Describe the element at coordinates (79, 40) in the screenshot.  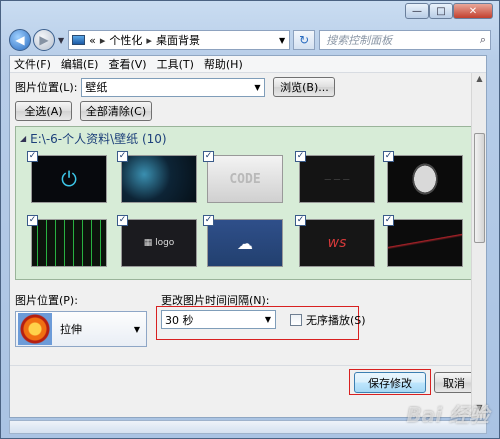
I see `control-panel-icon` at that location.